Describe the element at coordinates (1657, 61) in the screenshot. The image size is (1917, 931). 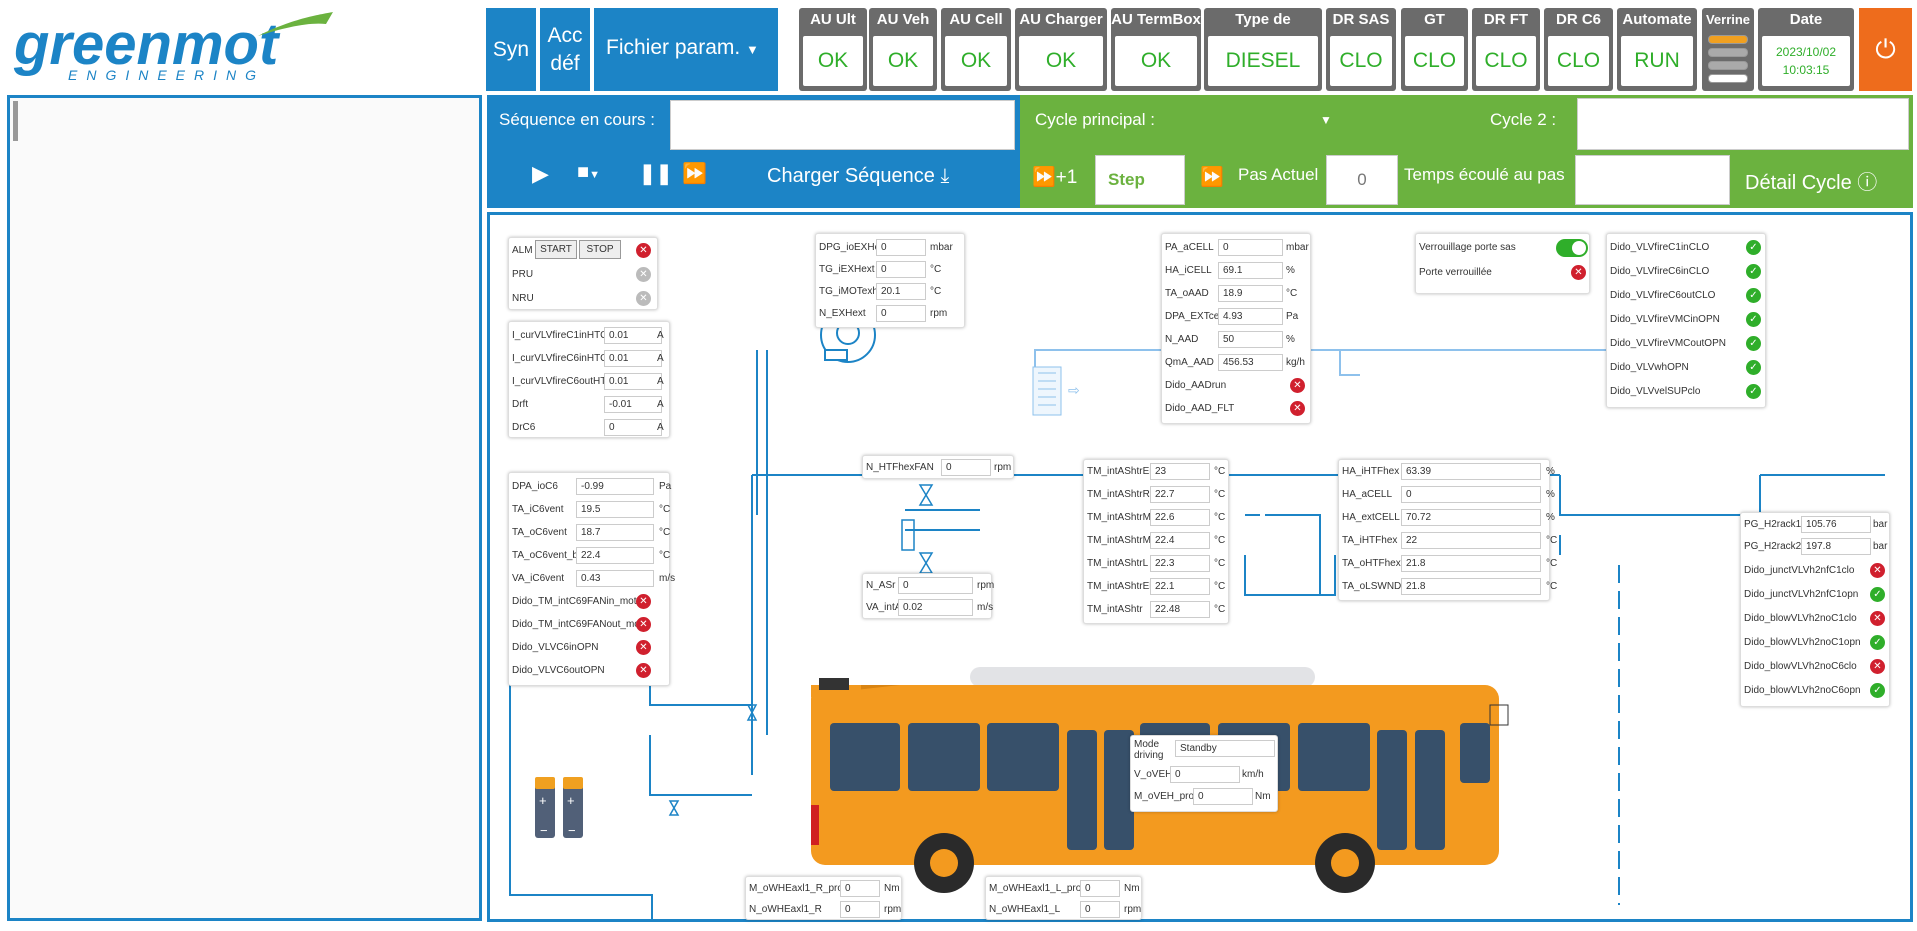
I see `status-value: RUN` at that location.